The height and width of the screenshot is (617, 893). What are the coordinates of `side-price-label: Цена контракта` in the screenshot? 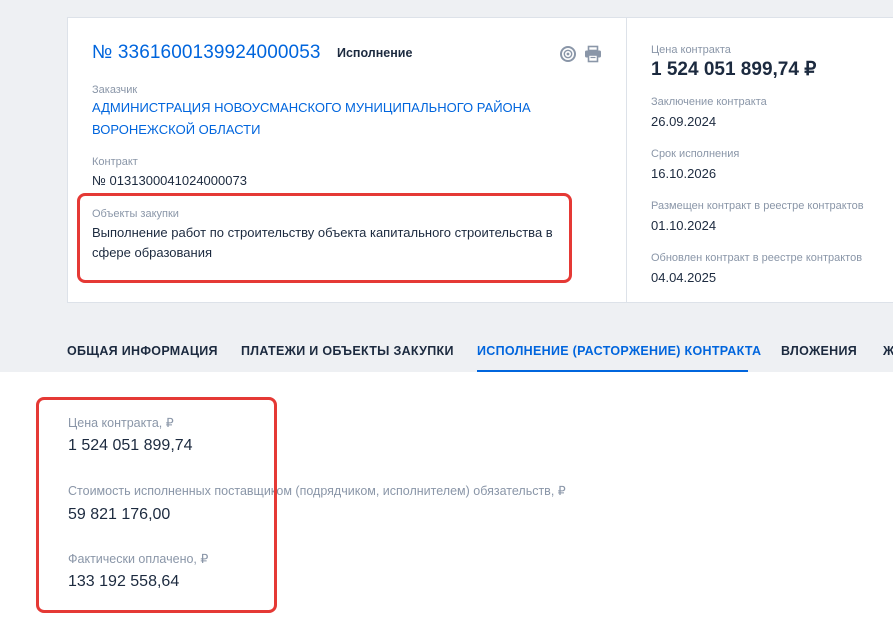 It's located at (691, 50).